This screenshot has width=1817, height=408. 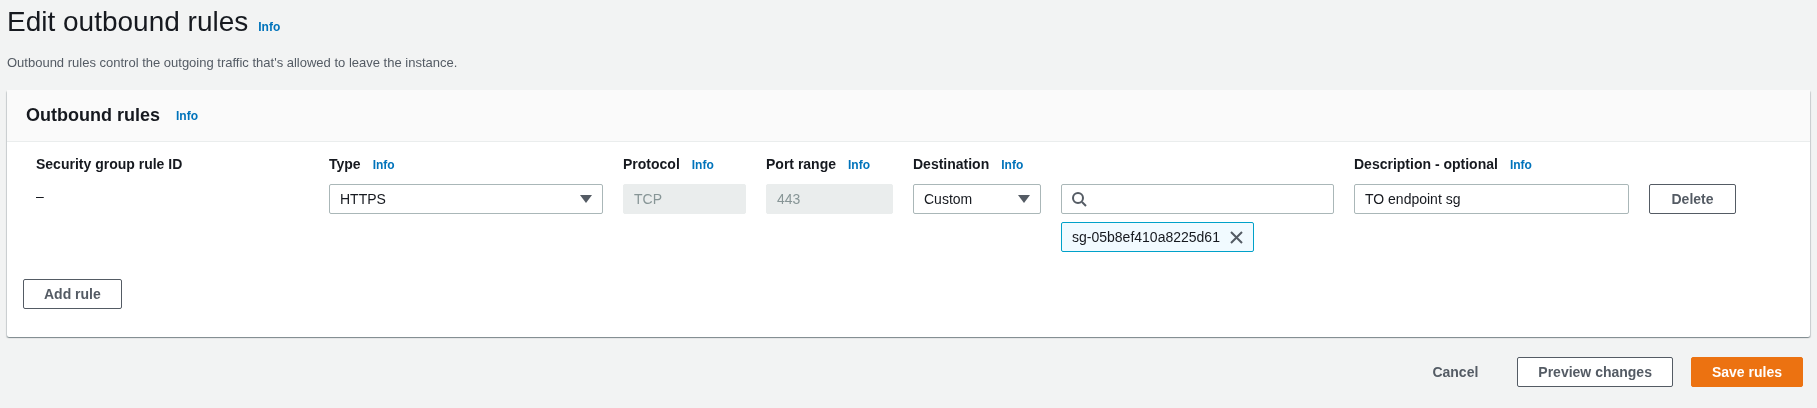 What do you see at coordinates (466, 199) in the screenshot?
I see `select-field: HTTPS` at bounding box center [466, 199].